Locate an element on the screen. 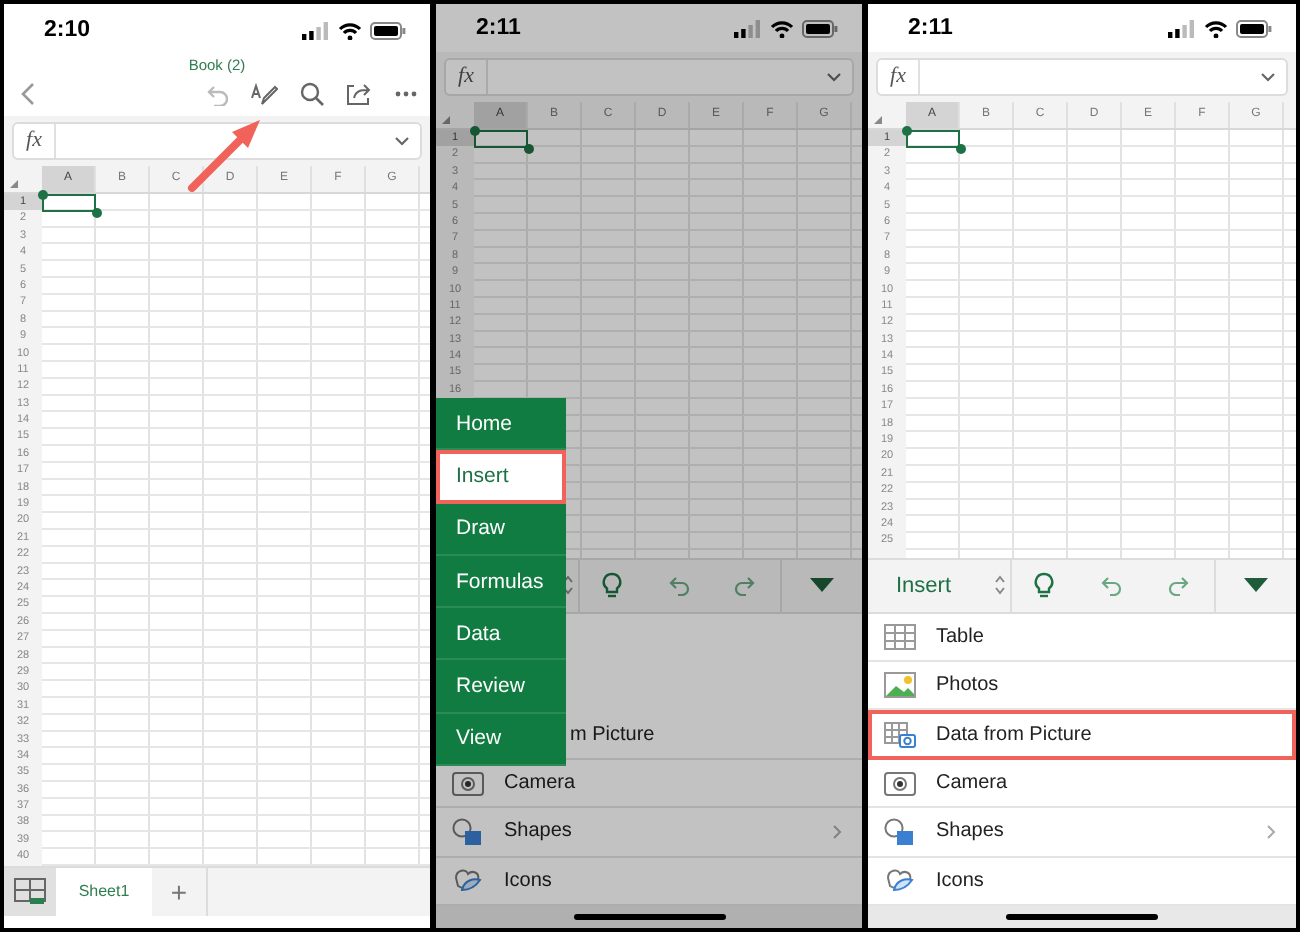  item-label: Data from Picture is located at coordinates (1015, 735).